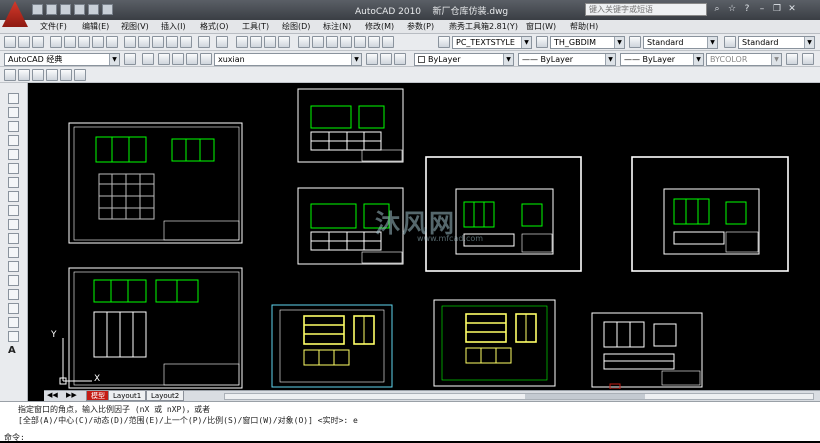 The image size is (820, 443). I want to click on zoom-window-icon, so click(270, 42).